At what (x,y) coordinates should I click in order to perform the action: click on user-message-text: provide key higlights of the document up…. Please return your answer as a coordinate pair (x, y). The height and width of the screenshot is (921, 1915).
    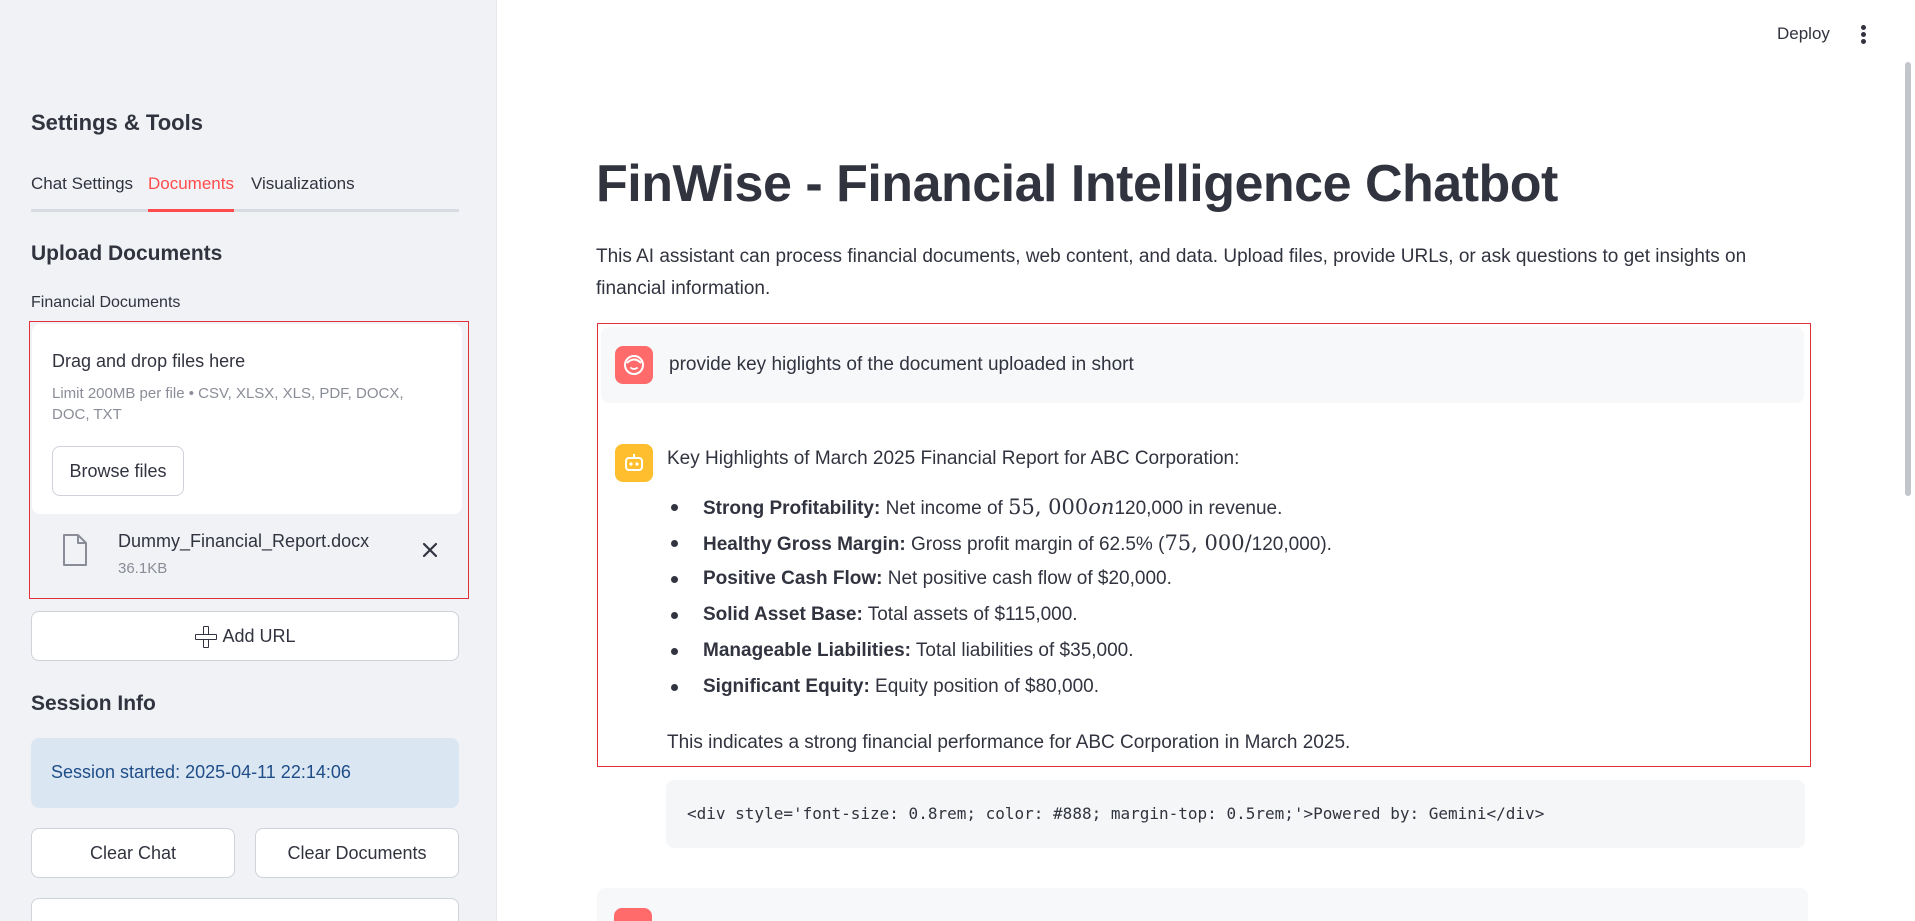
    Looking at the image, I should click on (901, 364).